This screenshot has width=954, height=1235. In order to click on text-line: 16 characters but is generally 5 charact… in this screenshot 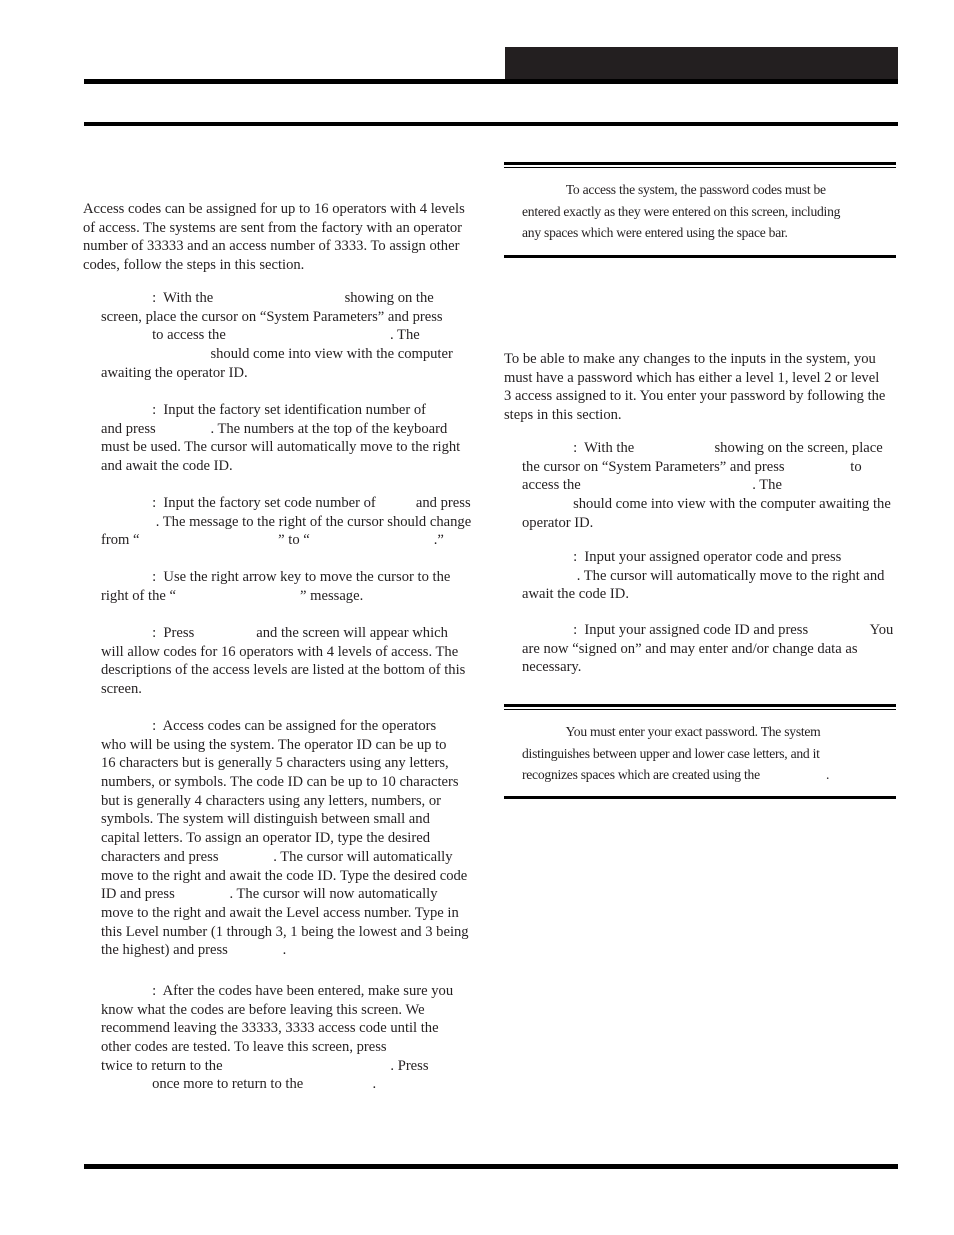, I will do `click(275, 763)`.